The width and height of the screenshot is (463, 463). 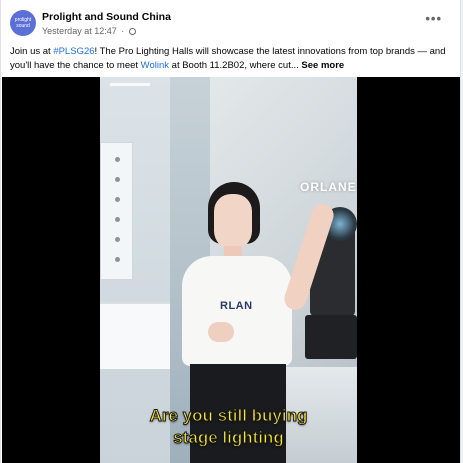 What do you see at coordinates (73, 51) in the screenshot?
I see `hashtag-link: #PLSG26` at bounding box center [73, 51].